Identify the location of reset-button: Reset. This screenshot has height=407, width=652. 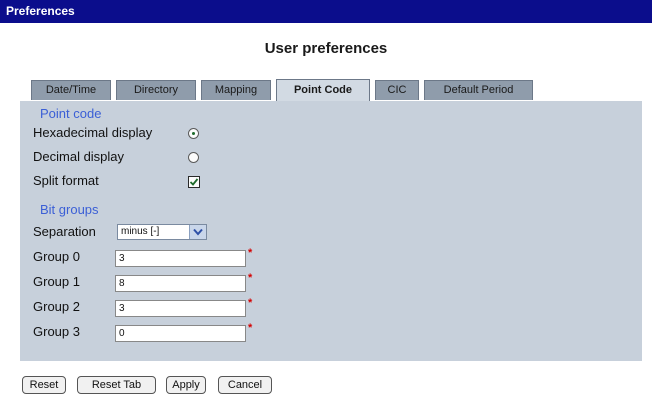
(44, 385).